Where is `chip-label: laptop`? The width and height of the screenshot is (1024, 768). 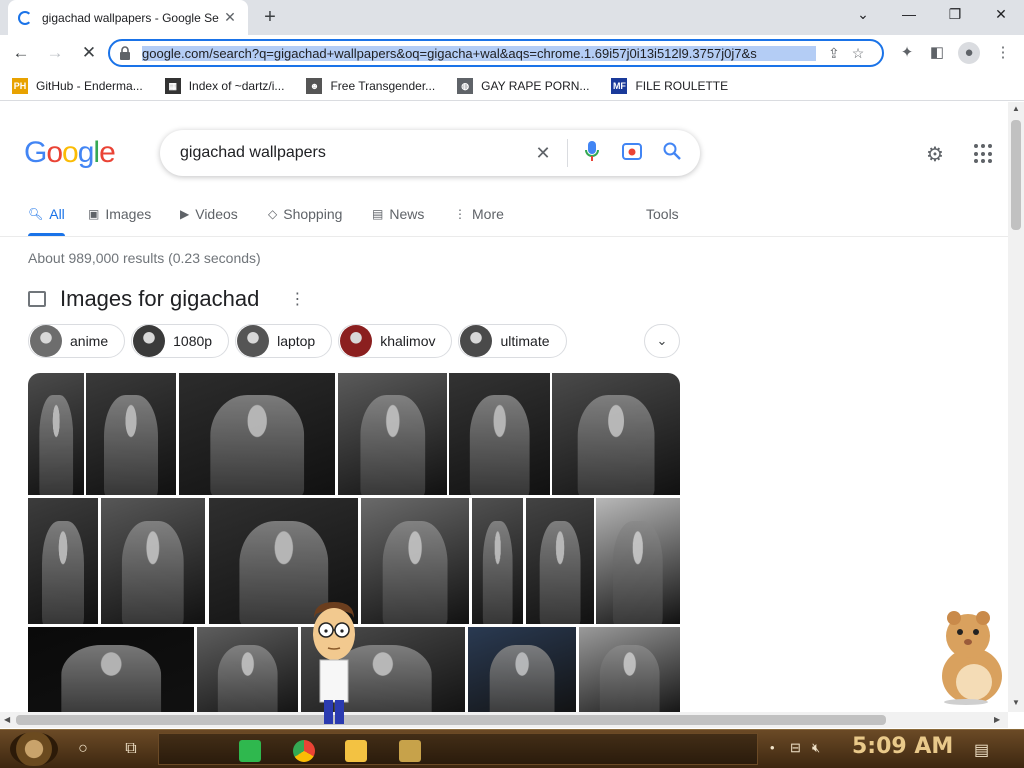 chip-label: laptop is located at coordinates (296, 341).